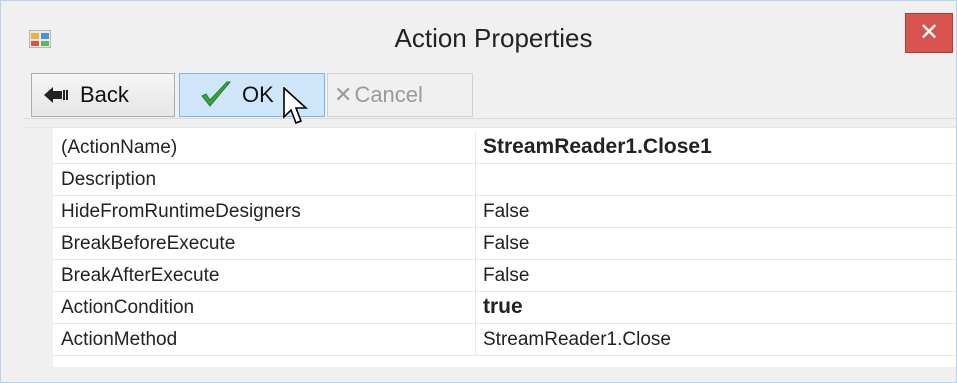 Image resolution: width=957 pixels, height=383 pixels. Describe the element at coordinates (128, 307) in the screenshot. I see `property-name: ActionCondition` at that location.